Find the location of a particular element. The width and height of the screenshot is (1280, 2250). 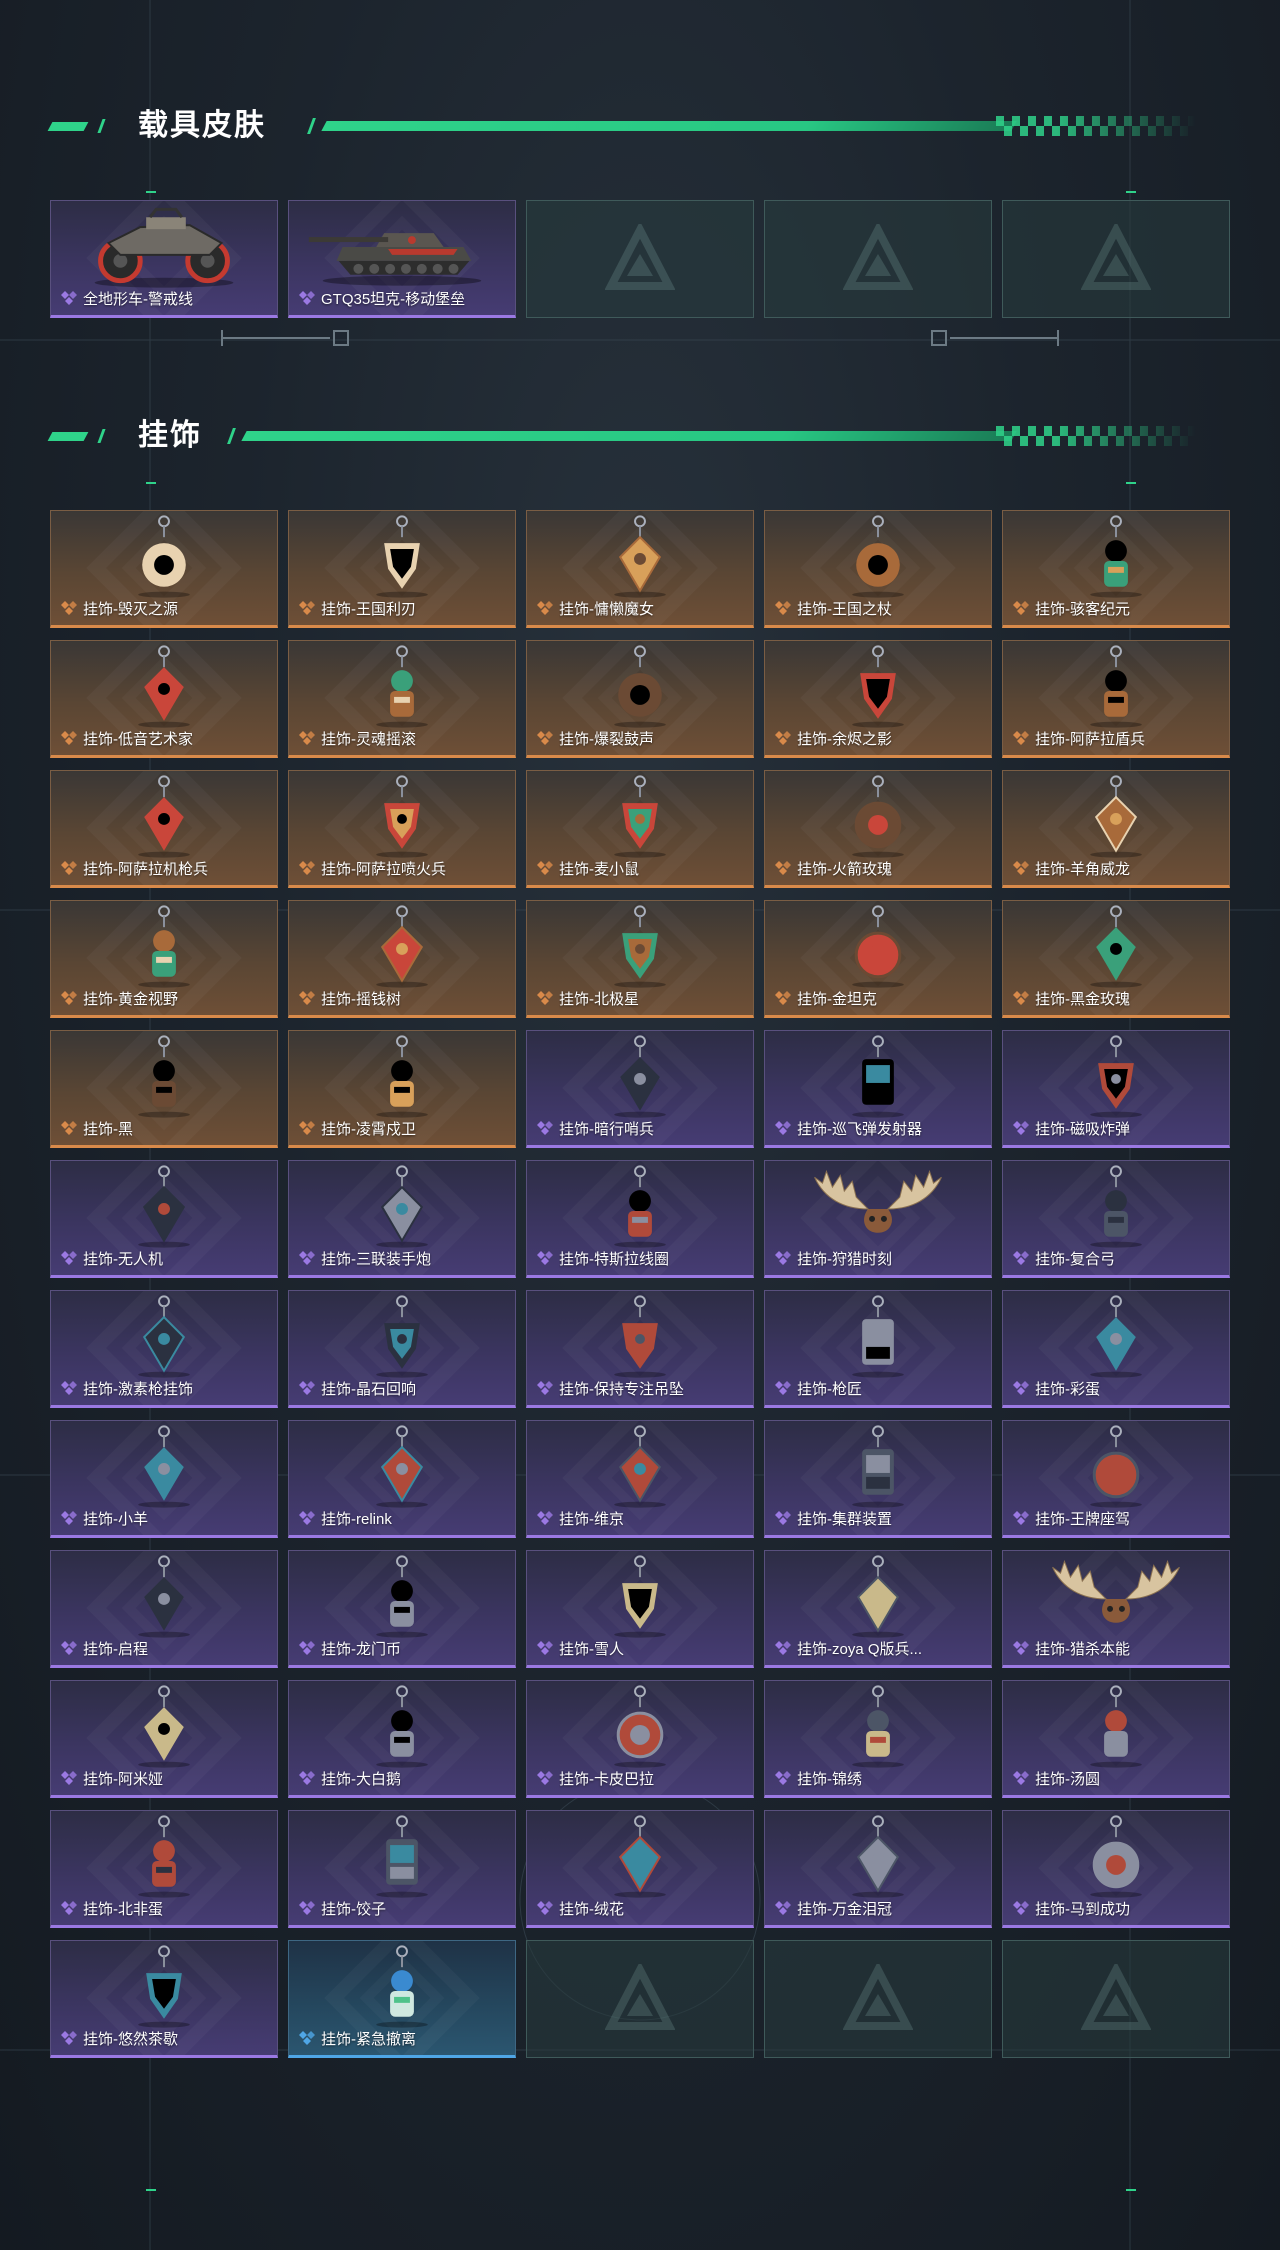

charm-card: 挂饰-阿萨拉盾兵 is located at coordinates (1116, 699).